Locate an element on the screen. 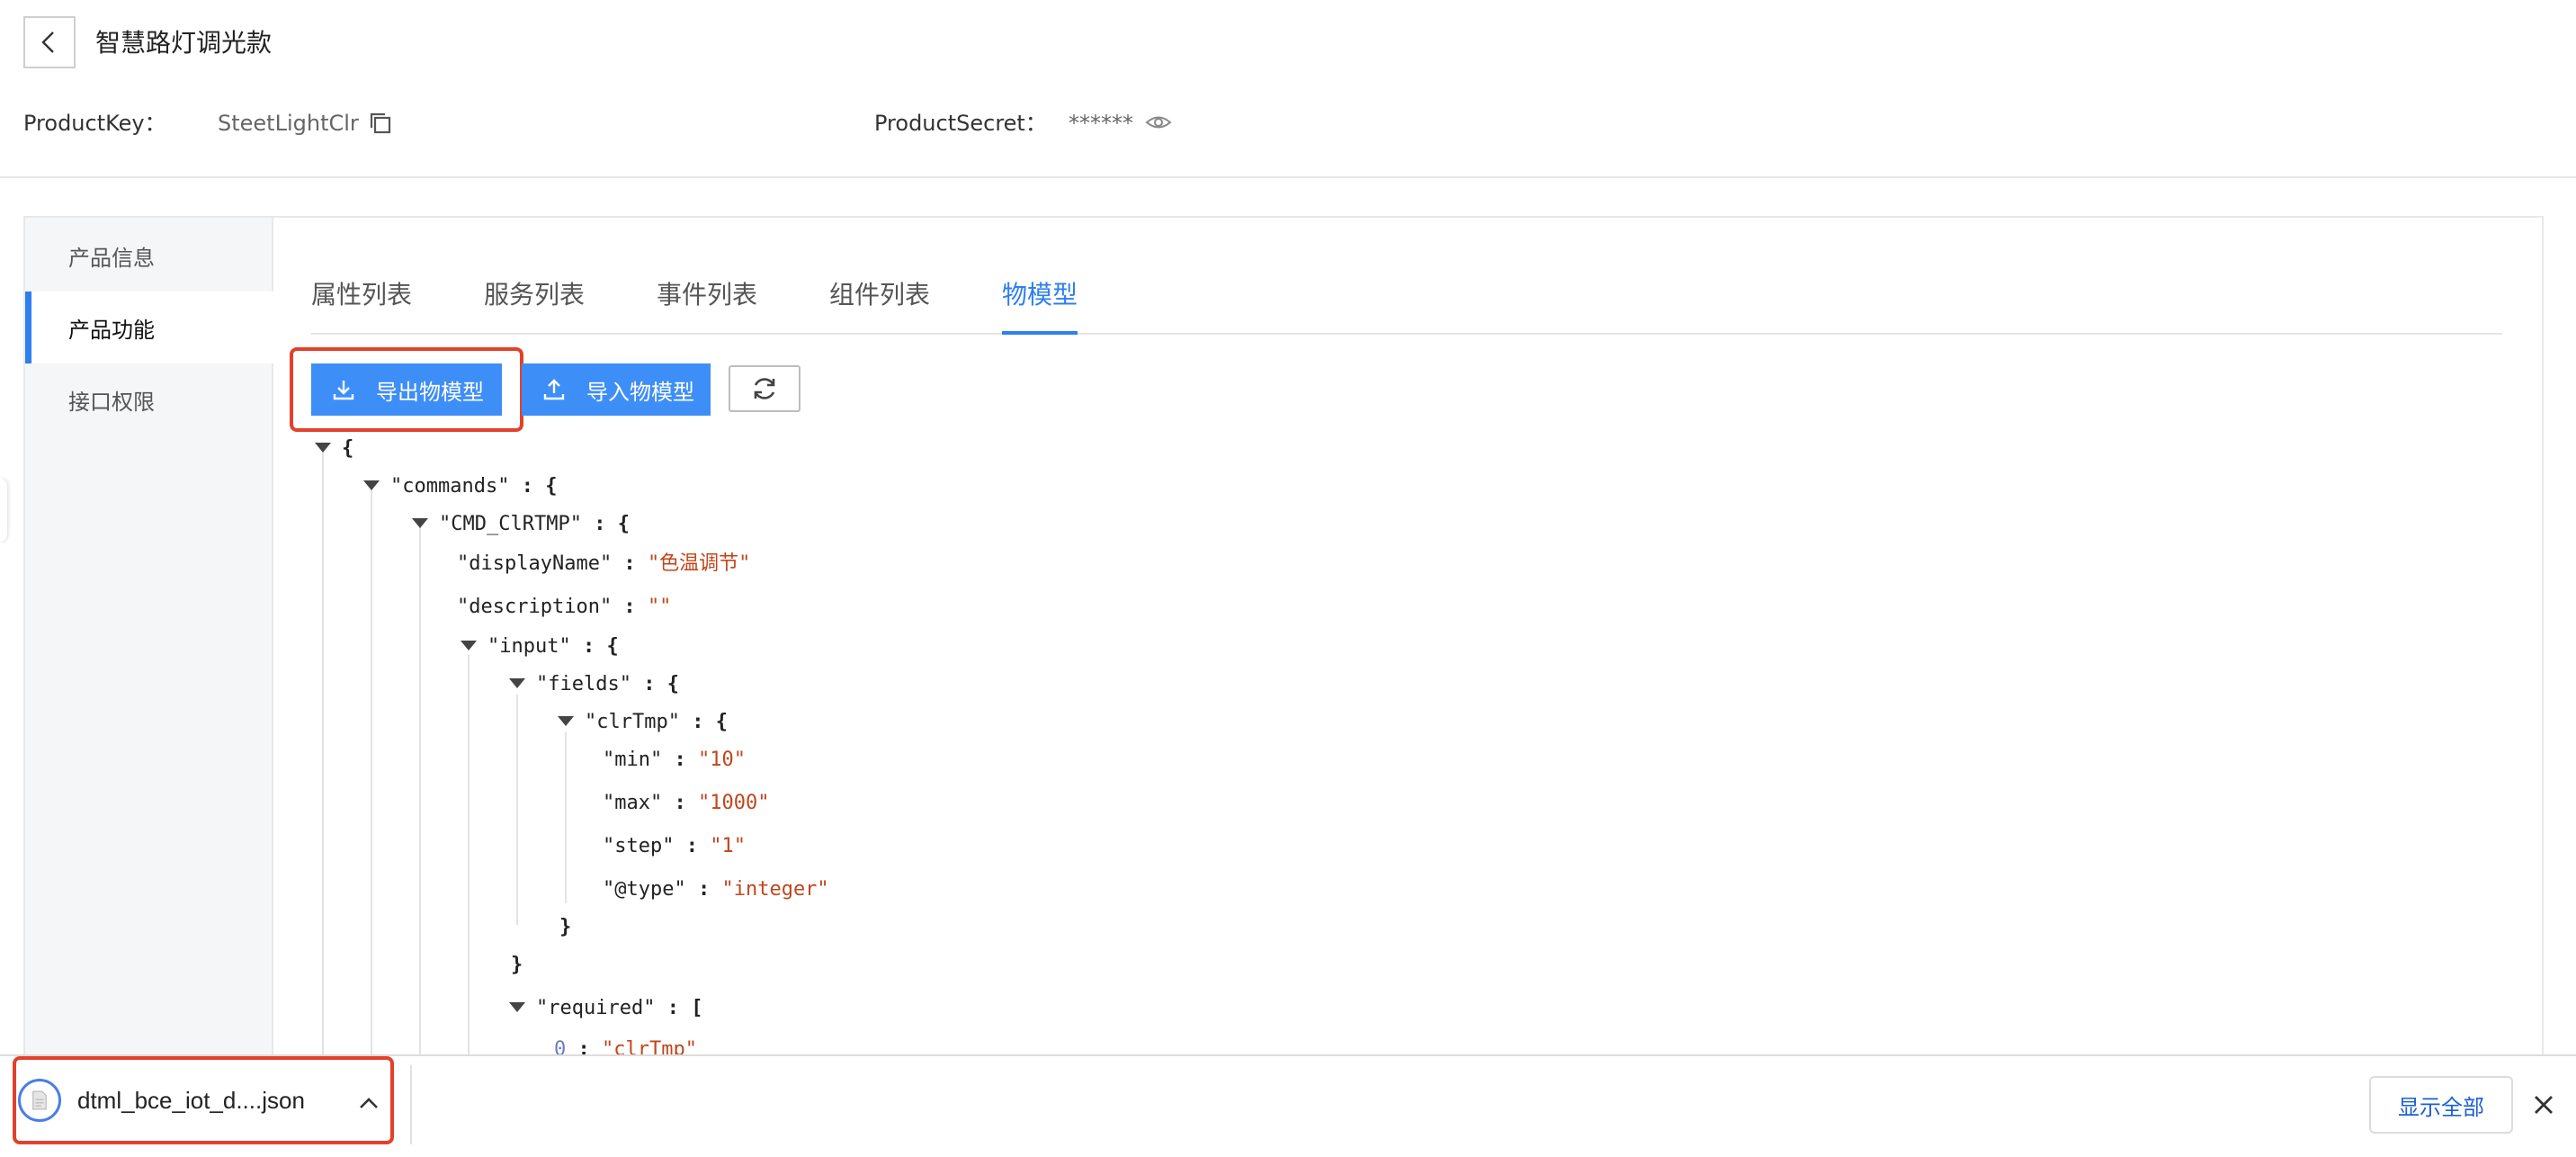 The width and height of the screenshot is (2576, 1157). chevron-left-icon is located at coordinates (47, 42).